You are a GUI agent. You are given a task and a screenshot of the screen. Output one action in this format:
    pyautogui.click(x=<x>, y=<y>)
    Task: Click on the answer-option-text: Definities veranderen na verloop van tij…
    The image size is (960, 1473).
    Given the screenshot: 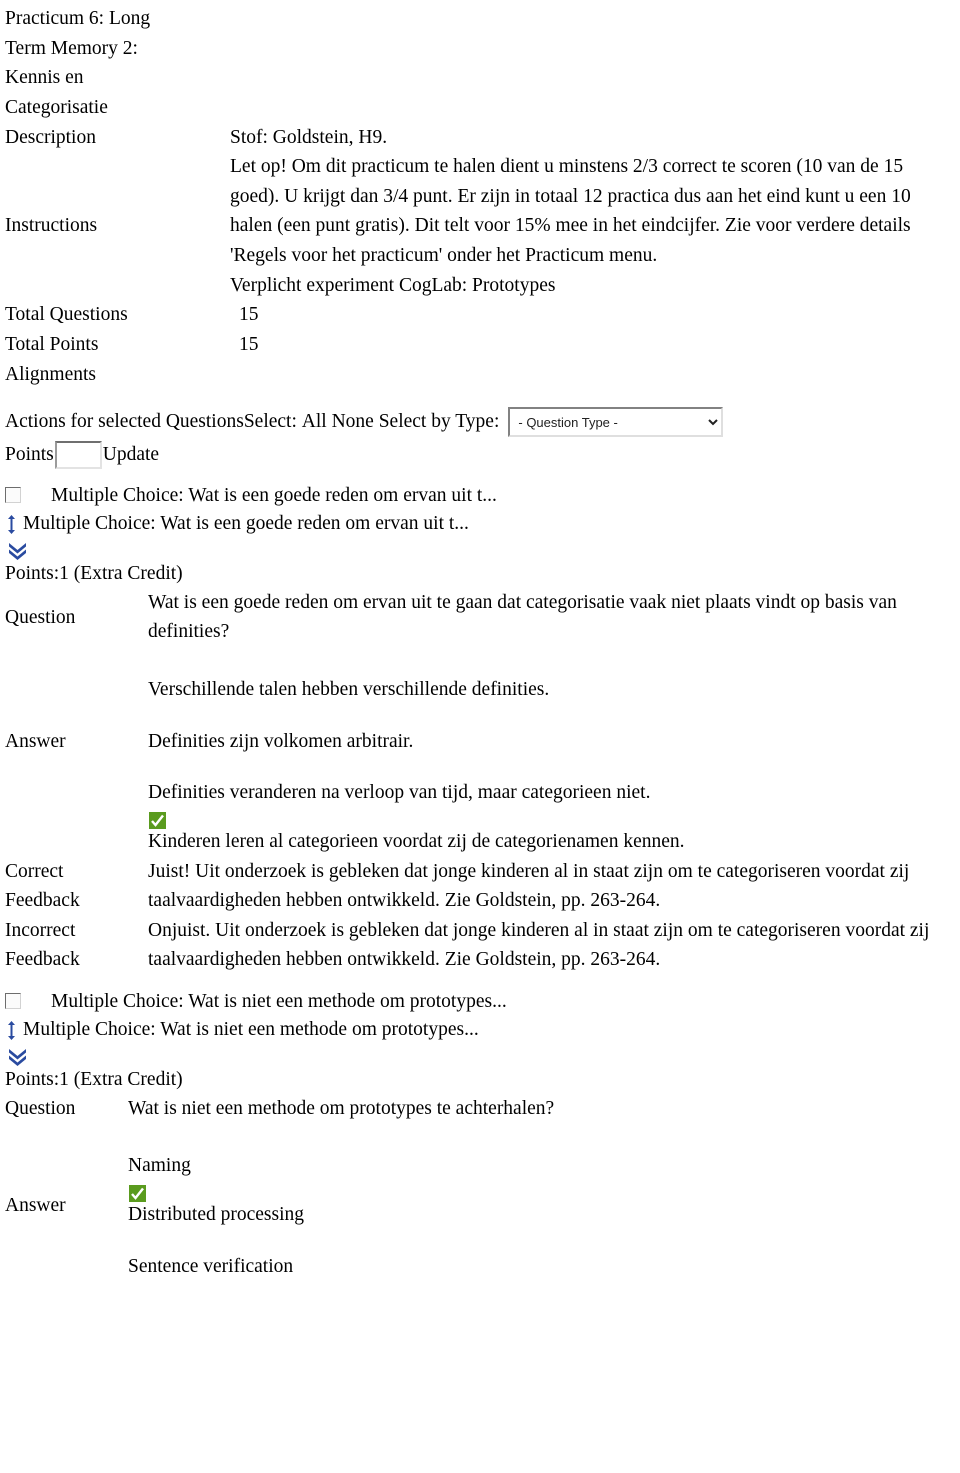 What is the action you would take?
    pyautogui.click(x=399, y=793)
    